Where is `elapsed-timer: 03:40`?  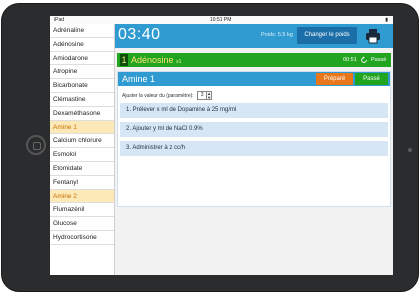 elapsed-timer: 03:40 is located at coordinates (139, 34).